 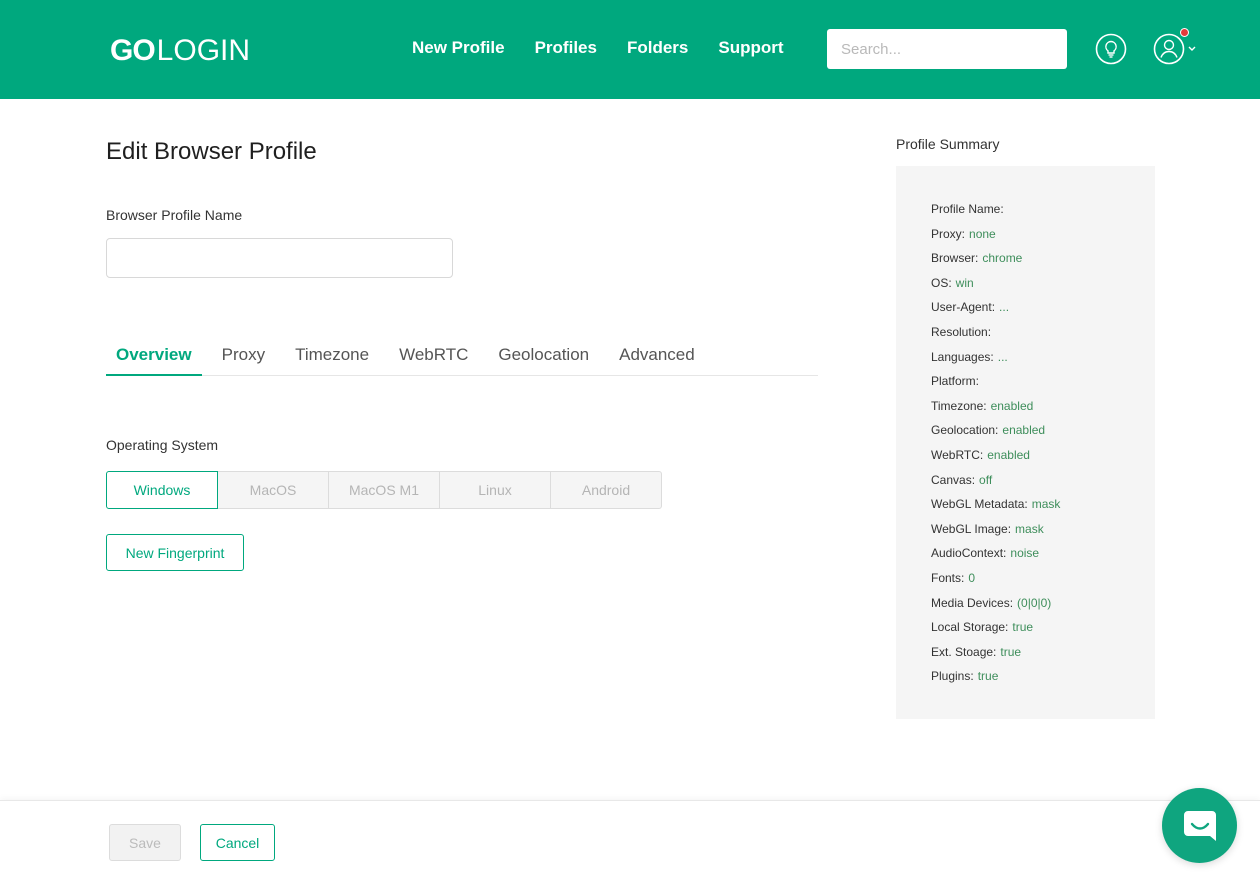 What do you see at coordinates (145, 842) in the screenshot?
I see `save-button: Save` at bounding box center [145, 842].